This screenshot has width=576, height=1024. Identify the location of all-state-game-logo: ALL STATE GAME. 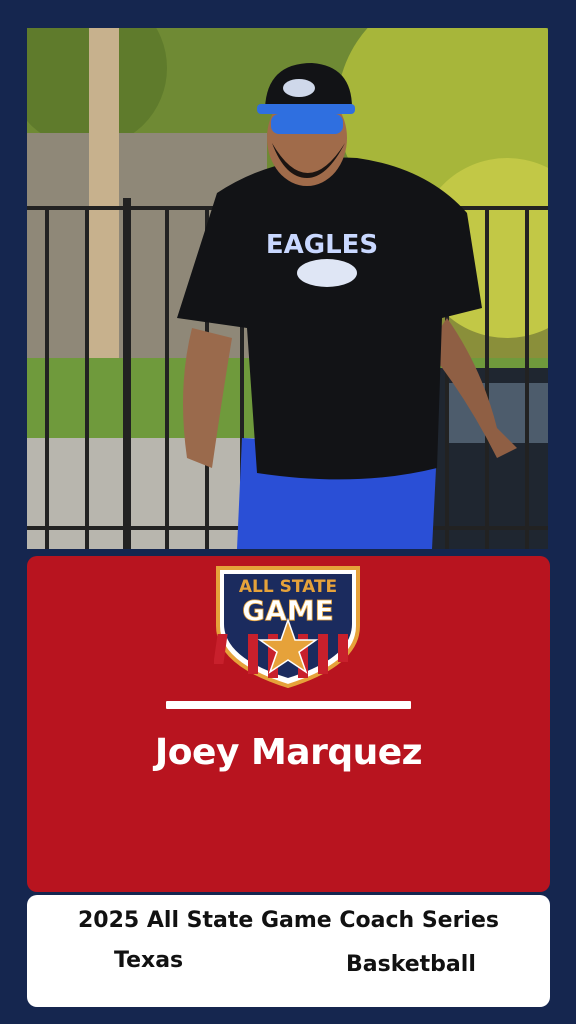
(287, 624).